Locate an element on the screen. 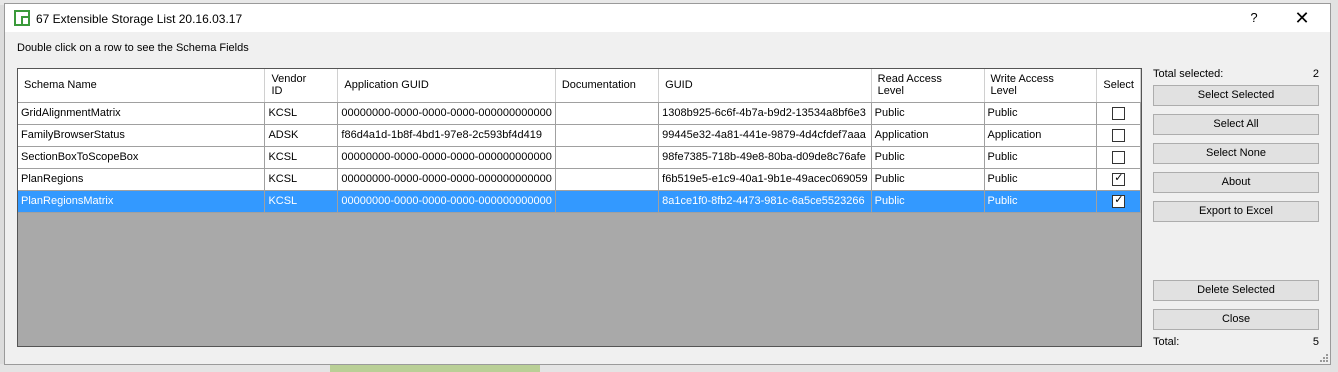  col-header-schema-name: Schema Name is located at coordinates (142, 86).